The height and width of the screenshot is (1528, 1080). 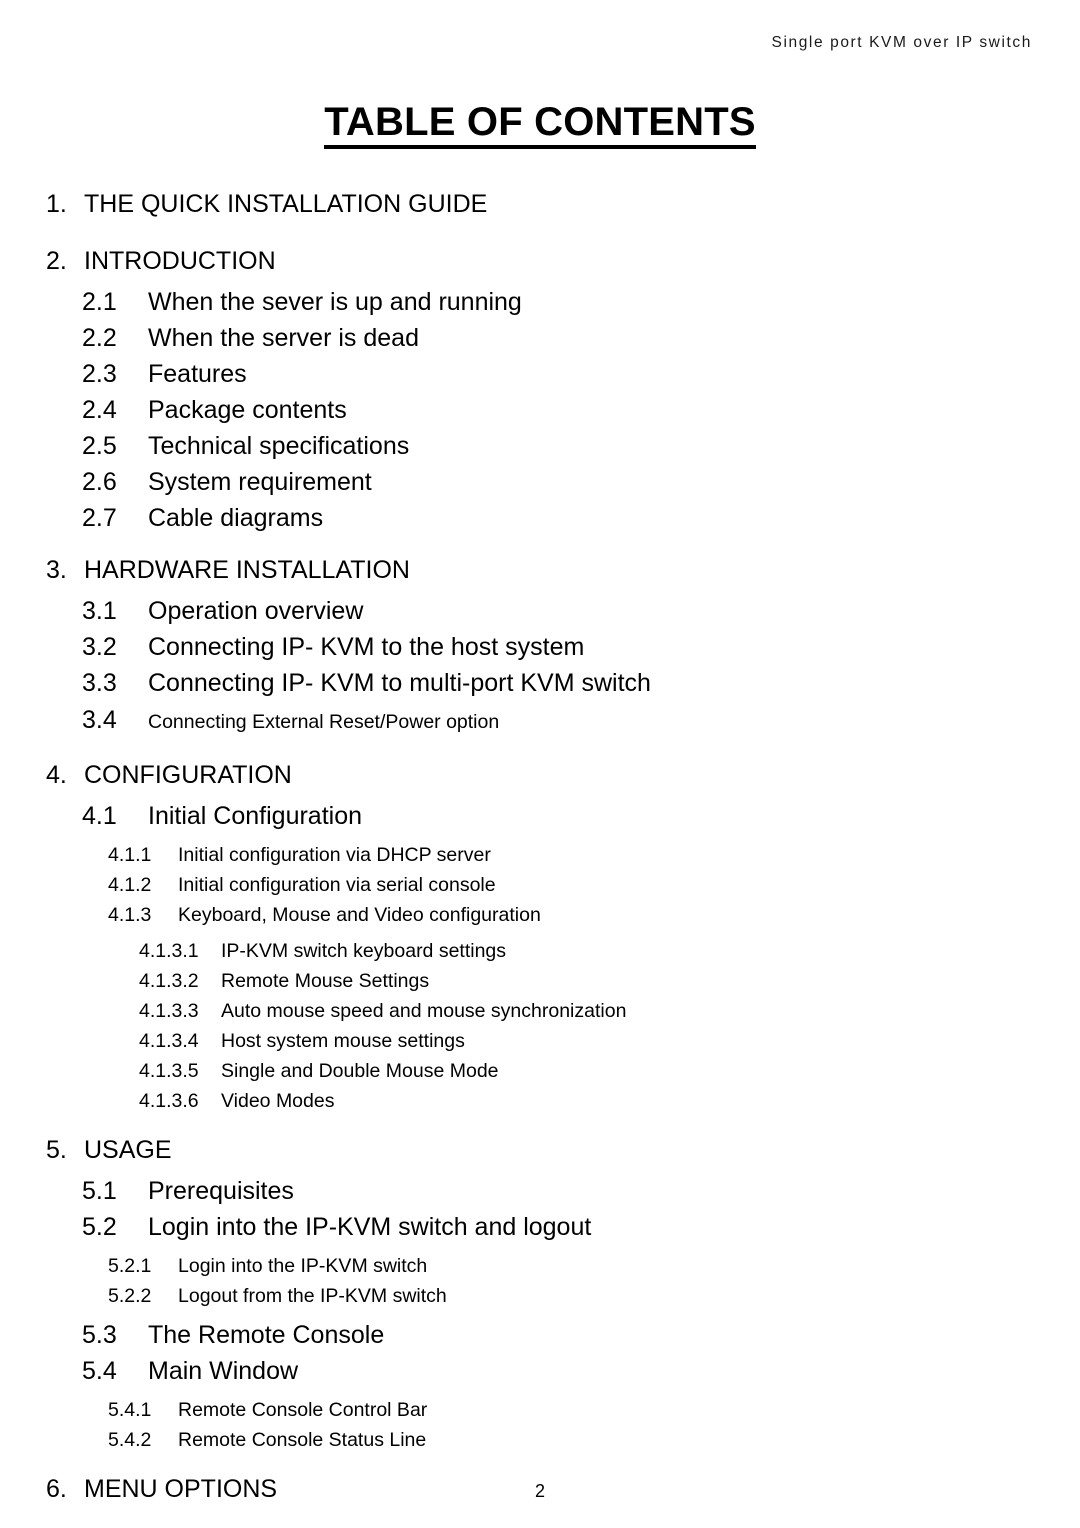 I want to click on toc-entry-number: 4.1.2, so click(x=130, y=885).